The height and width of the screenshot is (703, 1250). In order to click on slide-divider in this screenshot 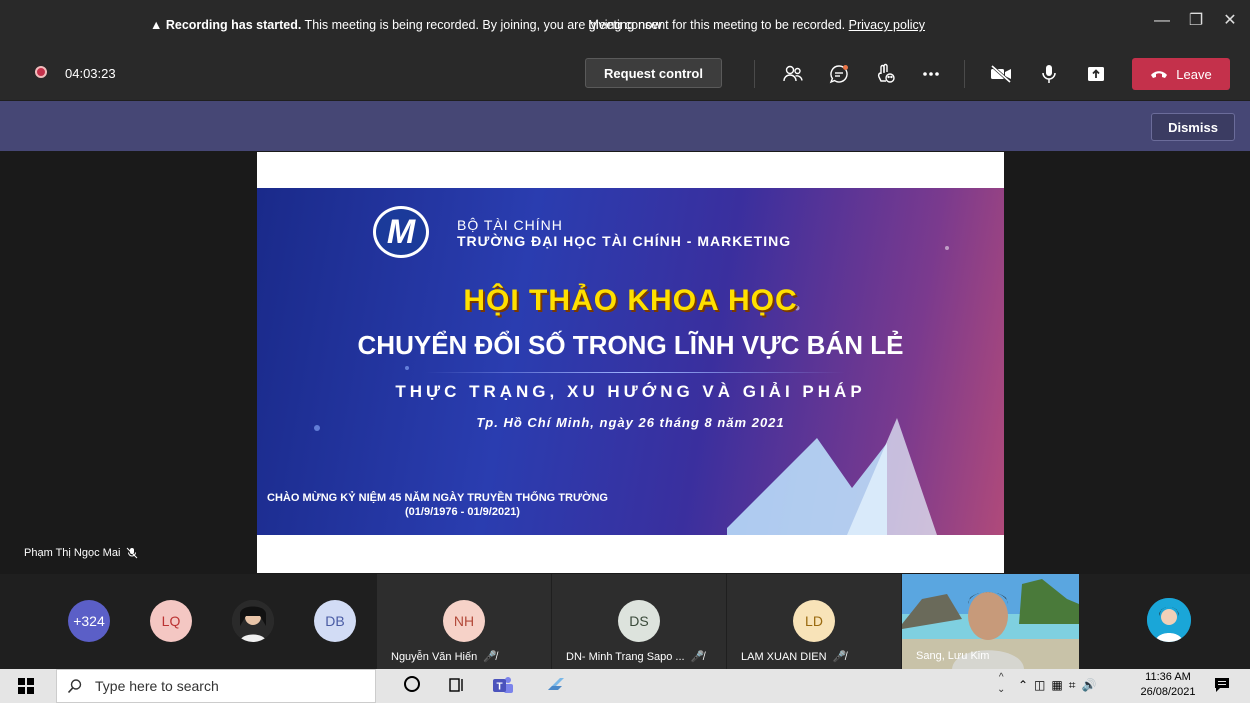, I will do `click(635, 372)`.